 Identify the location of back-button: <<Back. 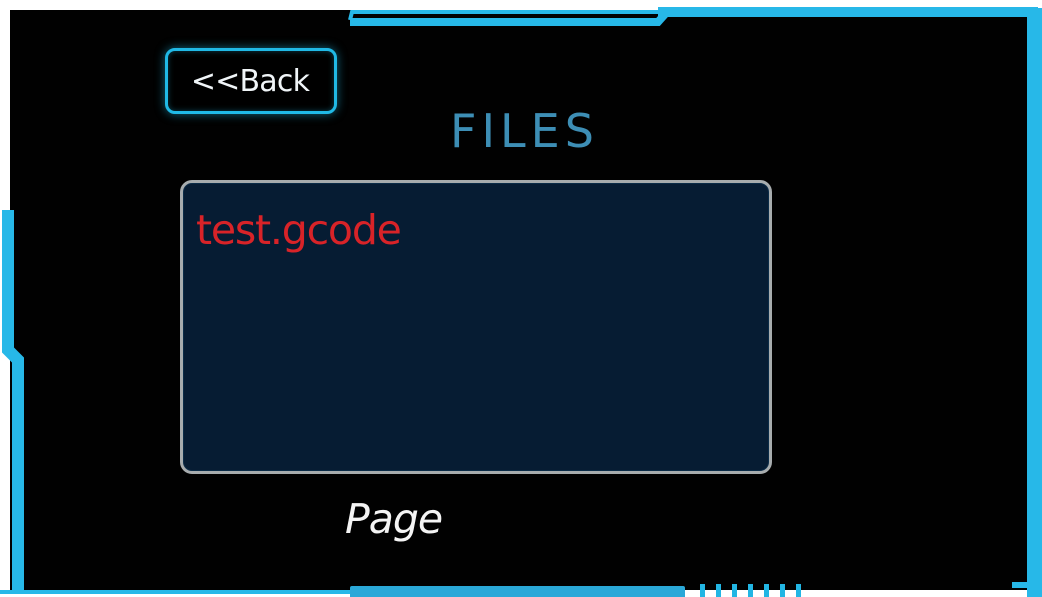
(251, 81).